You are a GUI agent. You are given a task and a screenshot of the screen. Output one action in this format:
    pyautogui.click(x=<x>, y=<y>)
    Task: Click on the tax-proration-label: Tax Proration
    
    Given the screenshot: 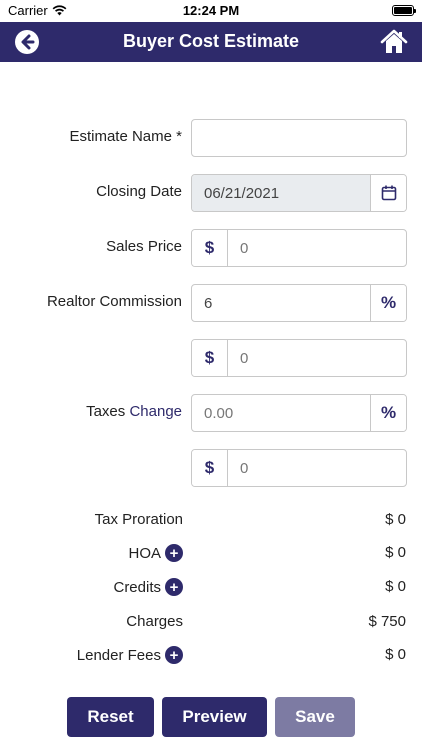 What is the action you would take?
    pyautogui.click(x=139, y=519)
    